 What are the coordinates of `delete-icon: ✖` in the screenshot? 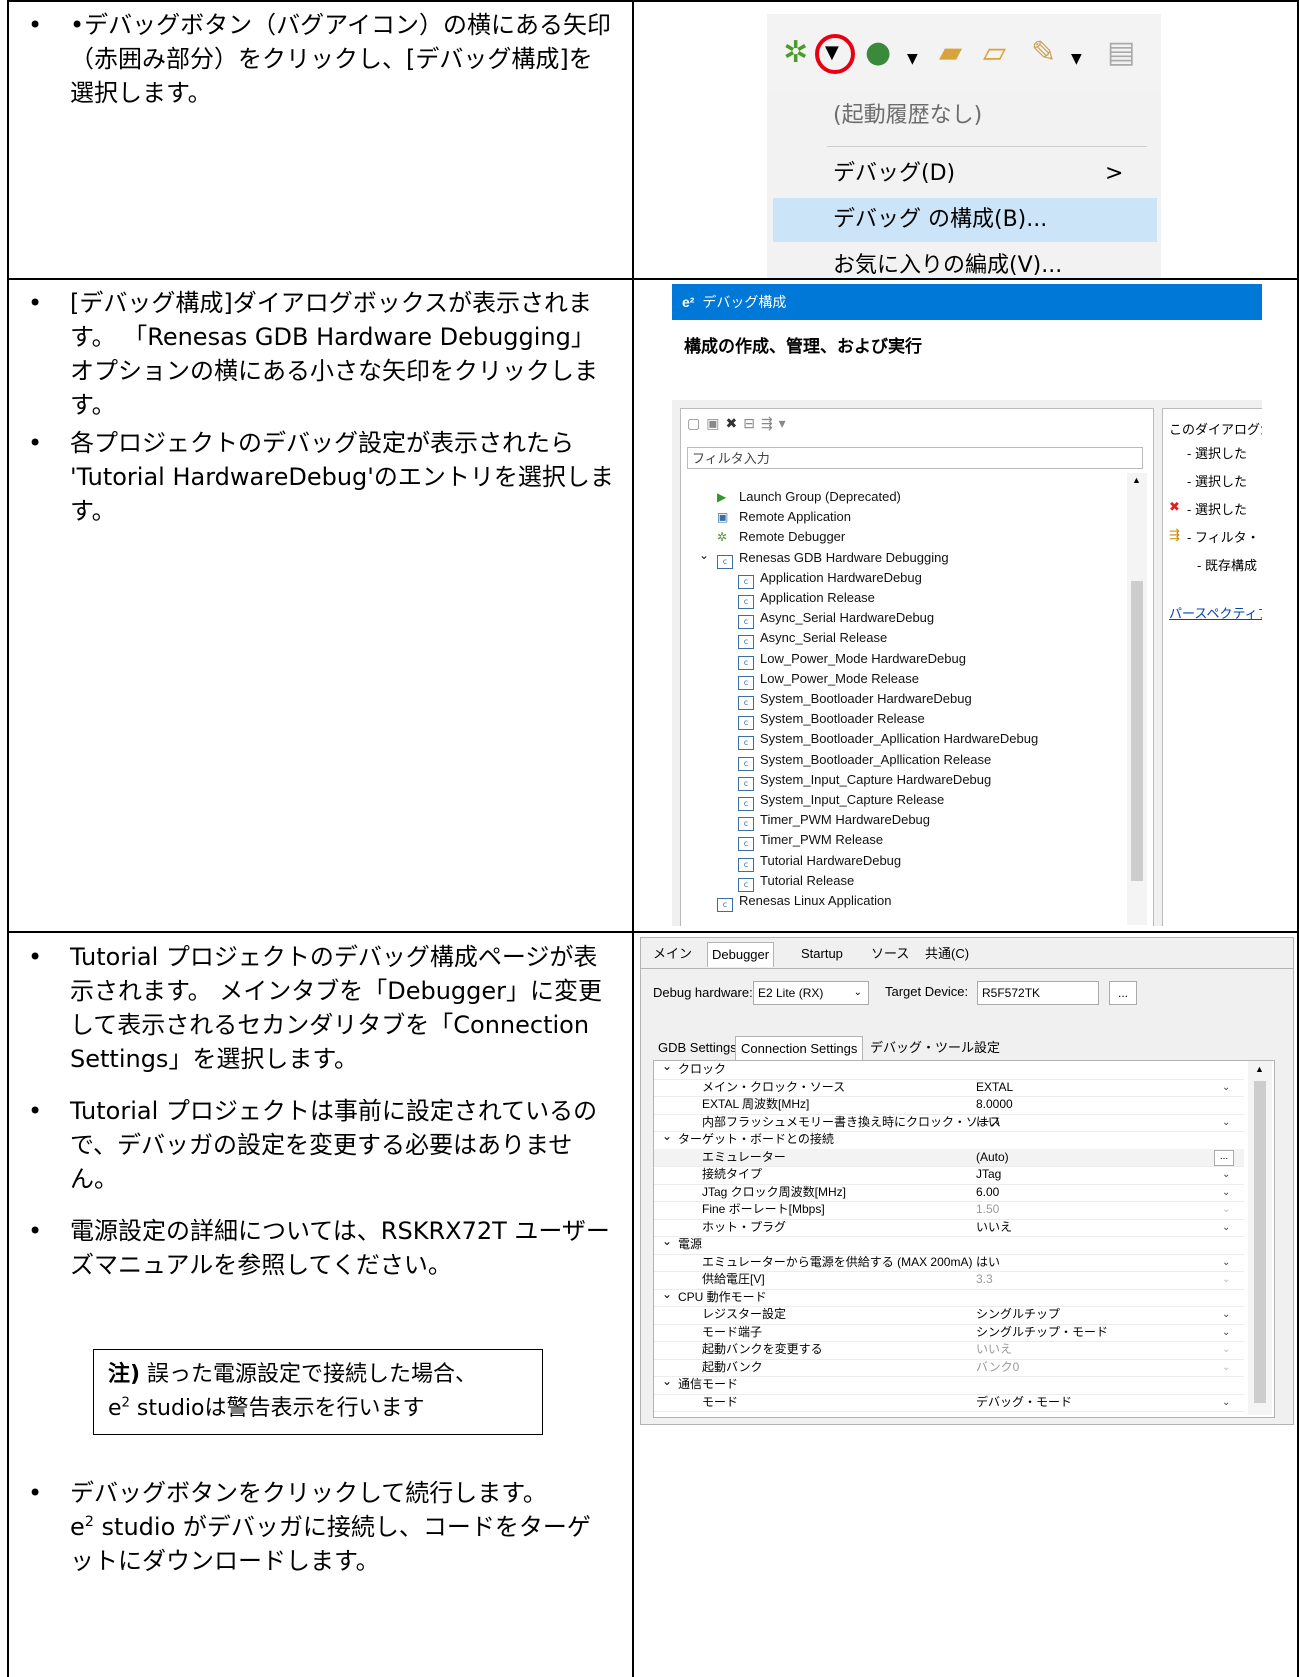 It's located at (734, 423).